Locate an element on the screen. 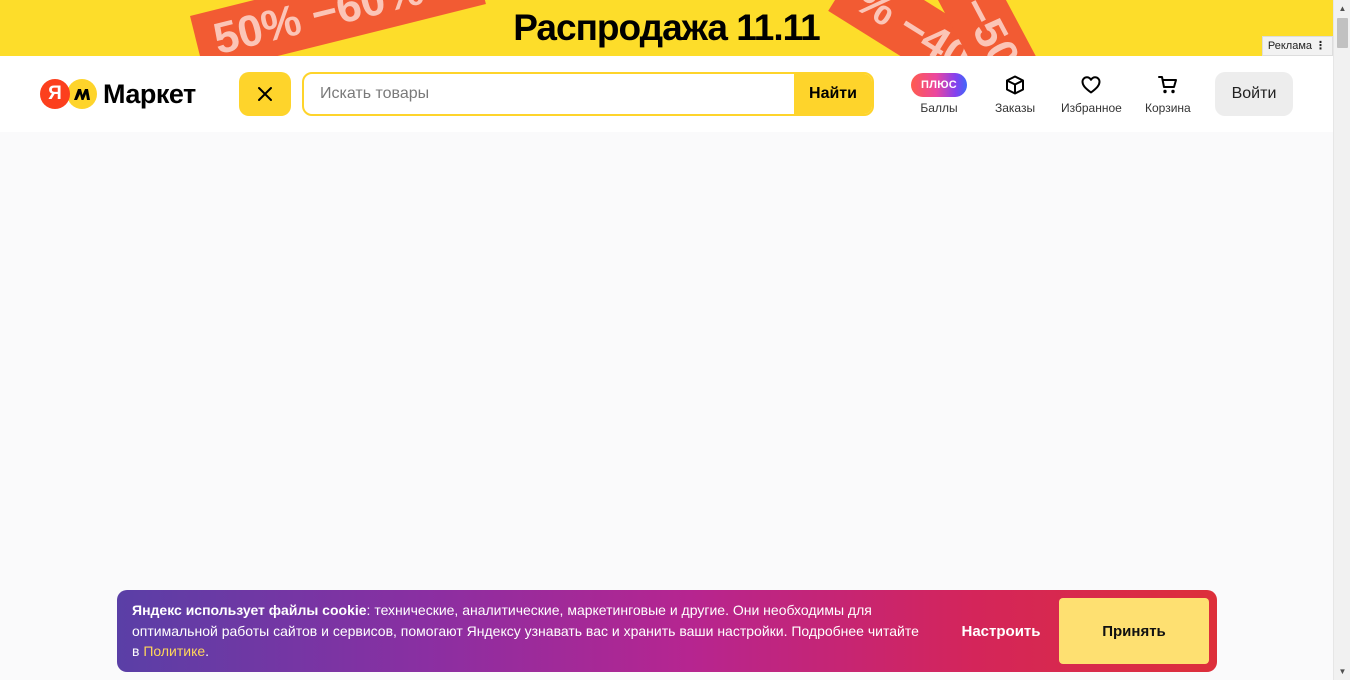 The image size is (1350, 680). cookie-settings-button: Настроить is located at coordinates (1001, 631).